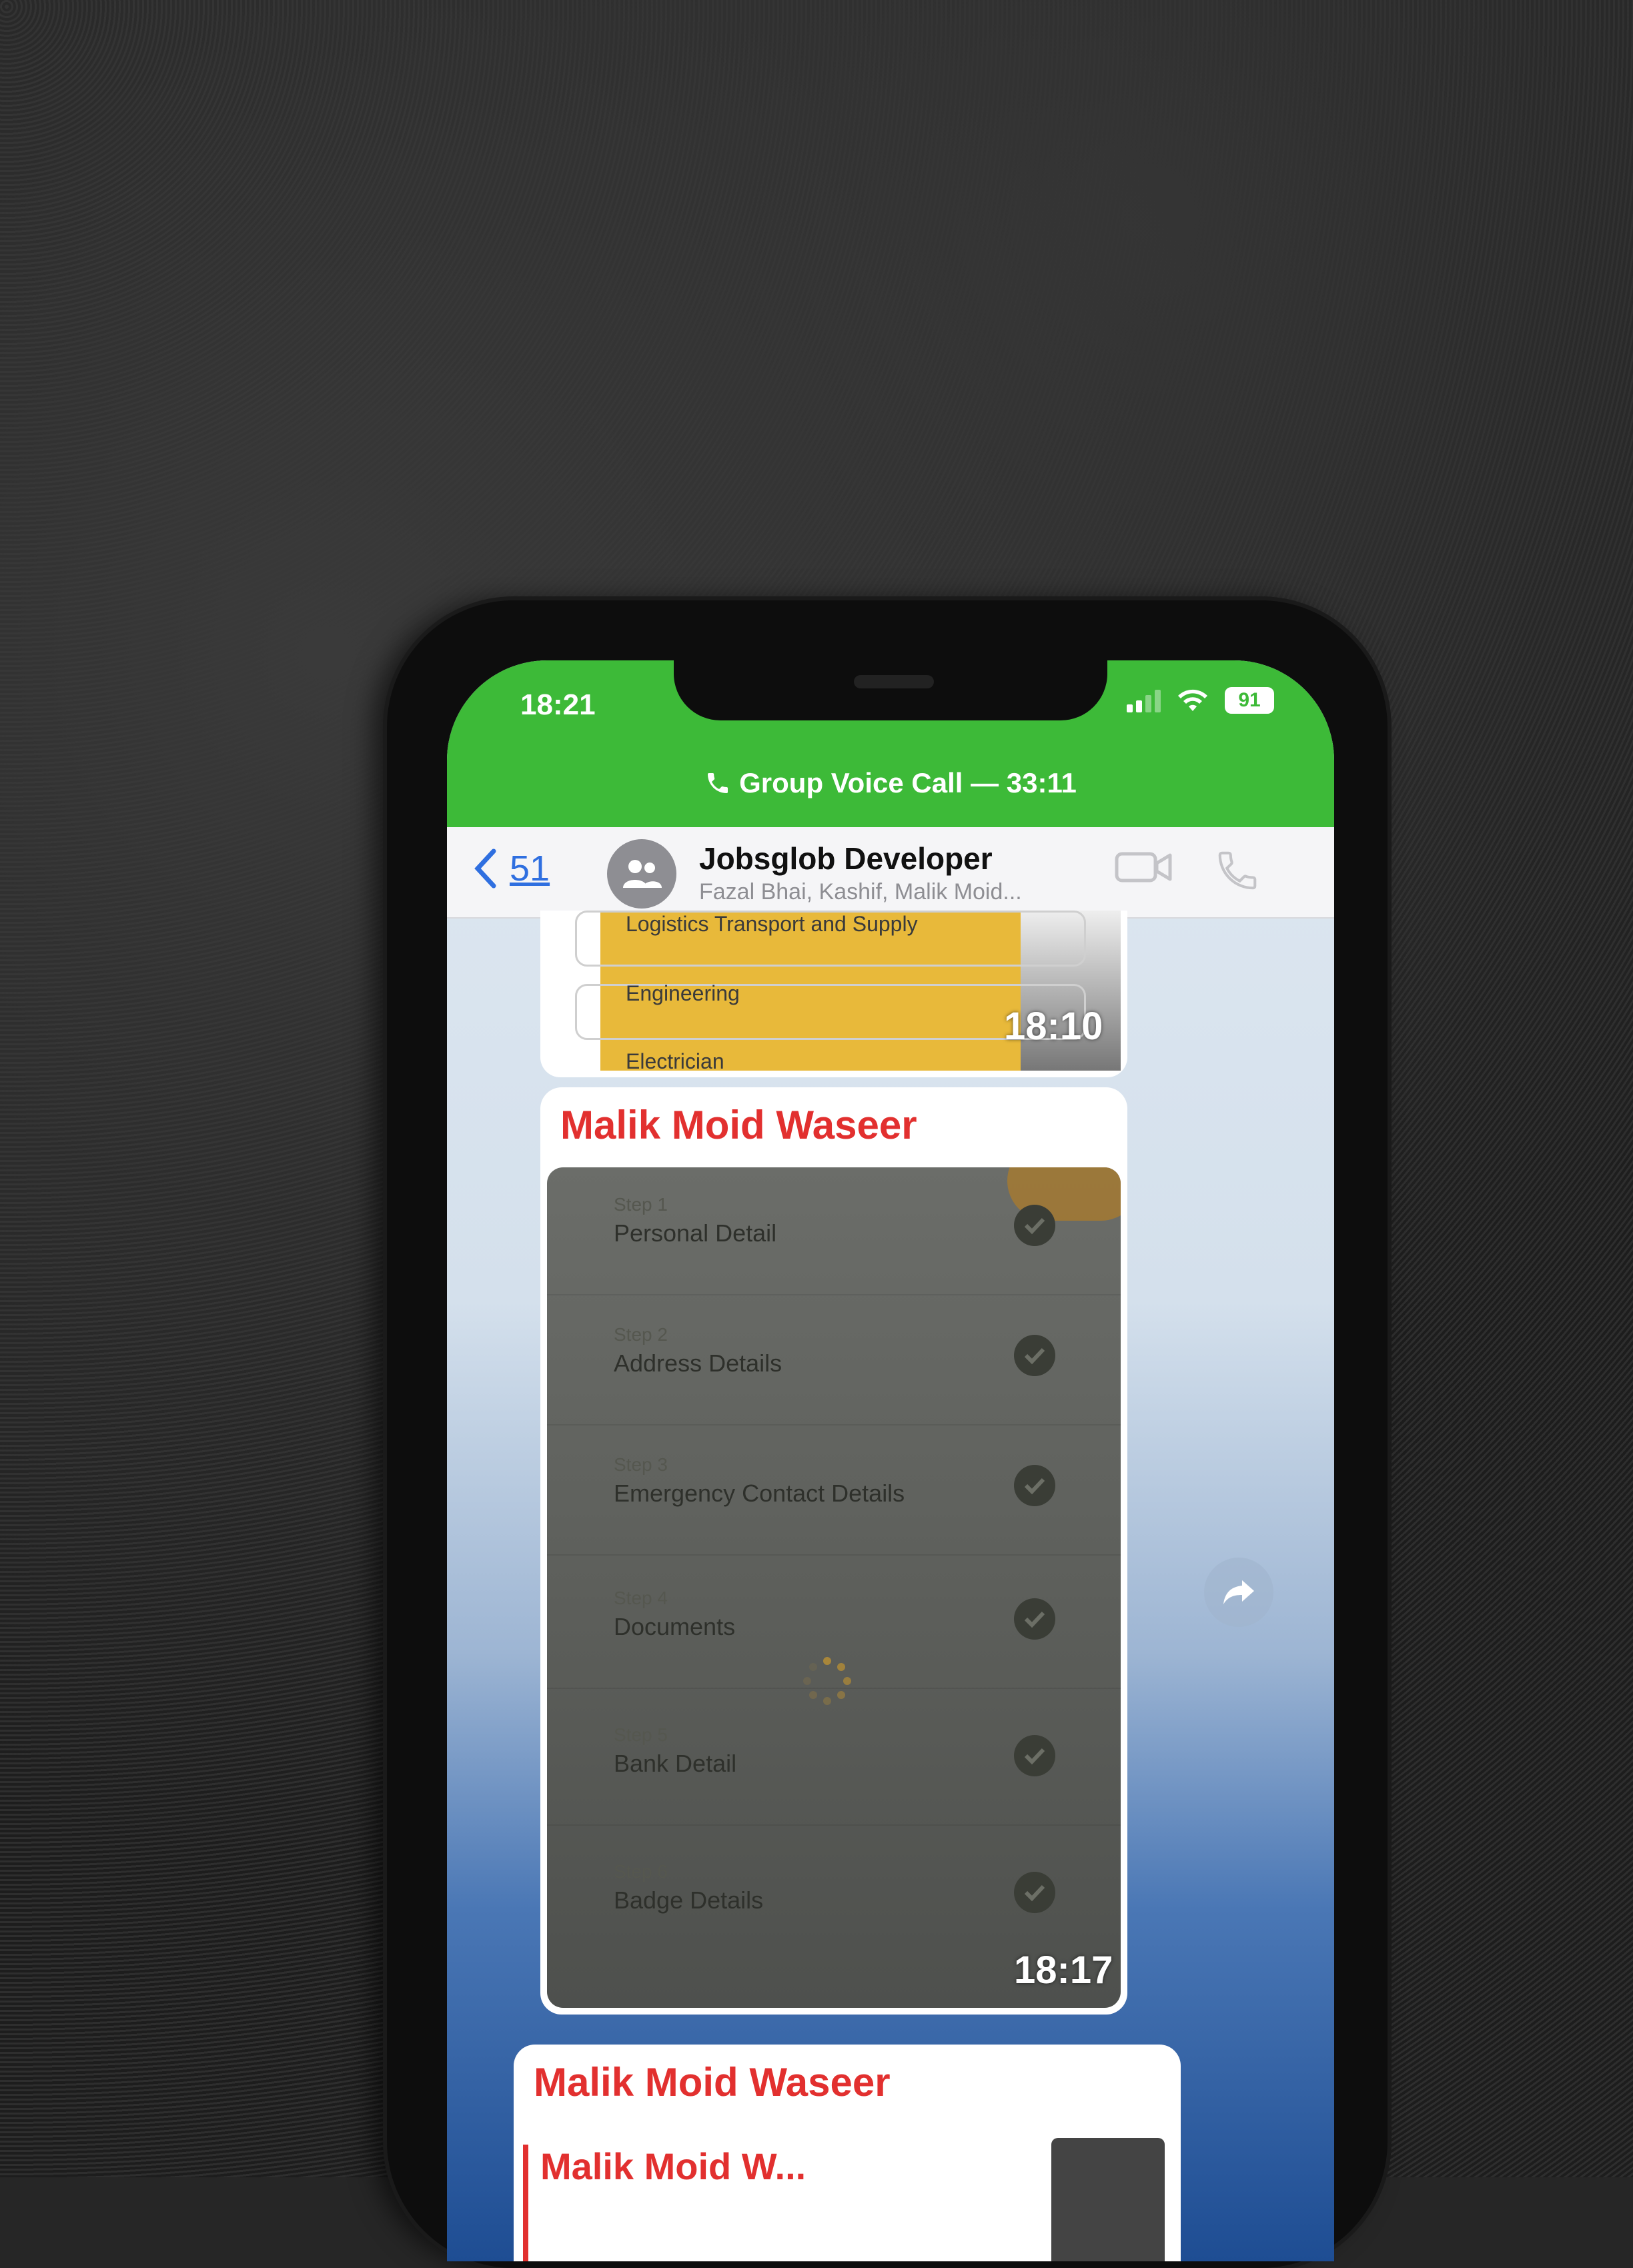 Image resolution: width=1633 pixels, height=2268 pixels. I want to click on reply-quote-bar, so click(525, 2203).